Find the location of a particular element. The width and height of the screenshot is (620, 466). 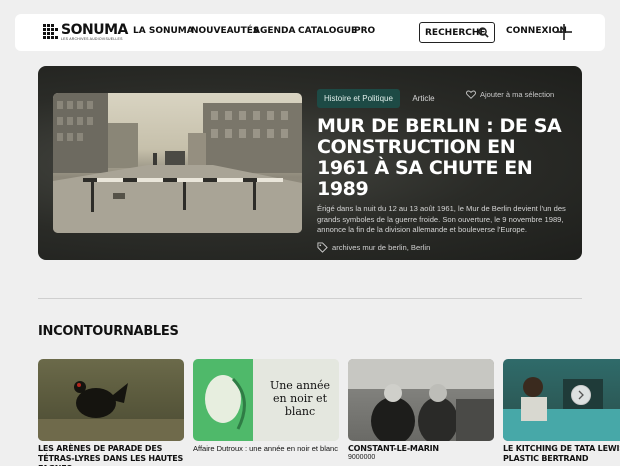

card-item: CONSTANT-LE-MARIN 9000000 is located at coordinates (421, 410).